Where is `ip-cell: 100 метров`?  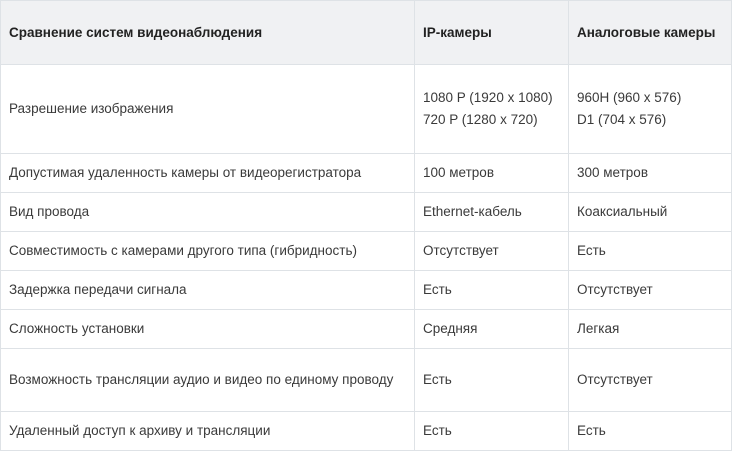
ip-cell: 100 метров is located at coordinates (491, 173).